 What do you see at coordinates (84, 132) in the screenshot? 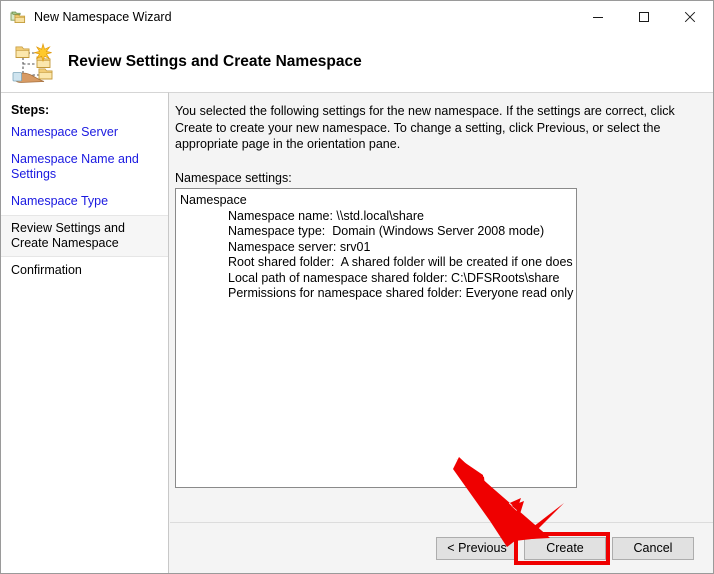
I see `sidebar-item-namespace-server: Namespace Server` at bounding box center [84, 132].